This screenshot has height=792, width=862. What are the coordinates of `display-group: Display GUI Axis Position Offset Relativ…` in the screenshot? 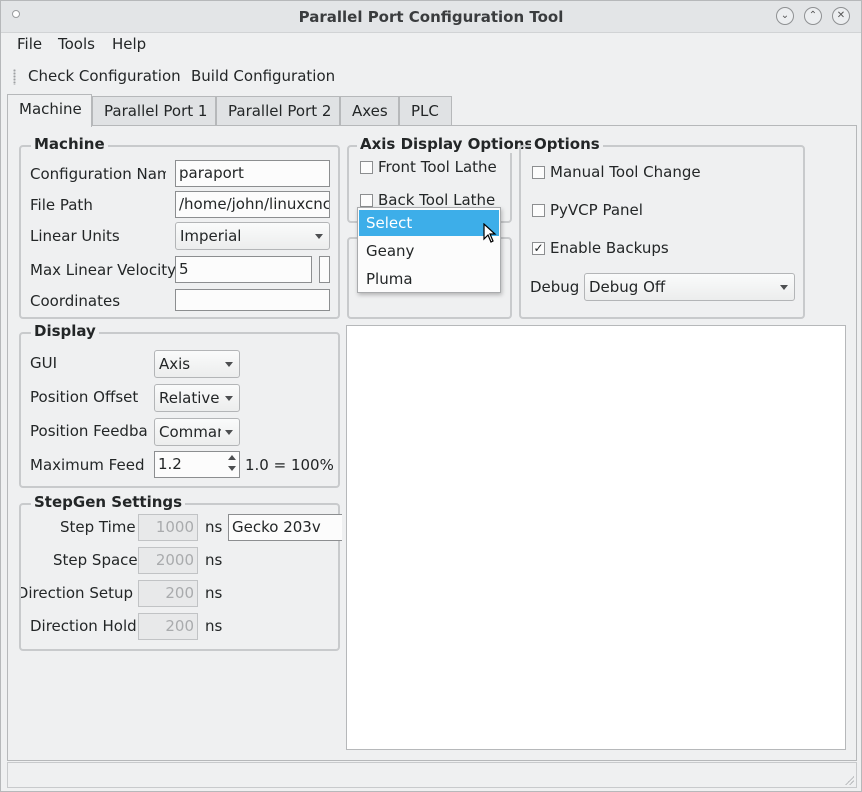 It's located at (179, 405).